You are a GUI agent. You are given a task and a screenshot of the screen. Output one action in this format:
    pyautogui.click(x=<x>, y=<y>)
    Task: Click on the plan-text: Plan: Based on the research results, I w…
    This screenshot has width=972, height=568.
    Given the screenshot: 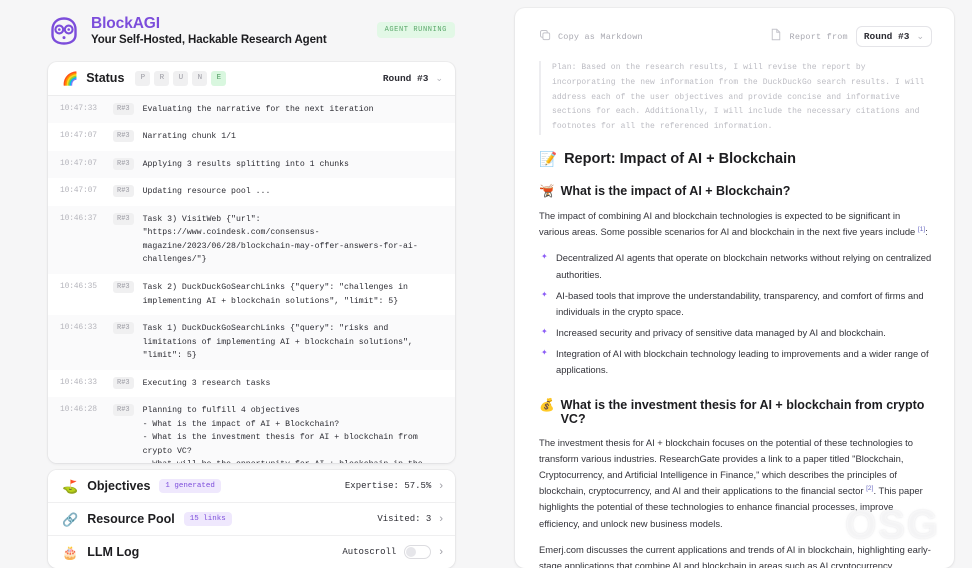 What is the action you would take?
    pyautogui.click(x=738, y=97)
    